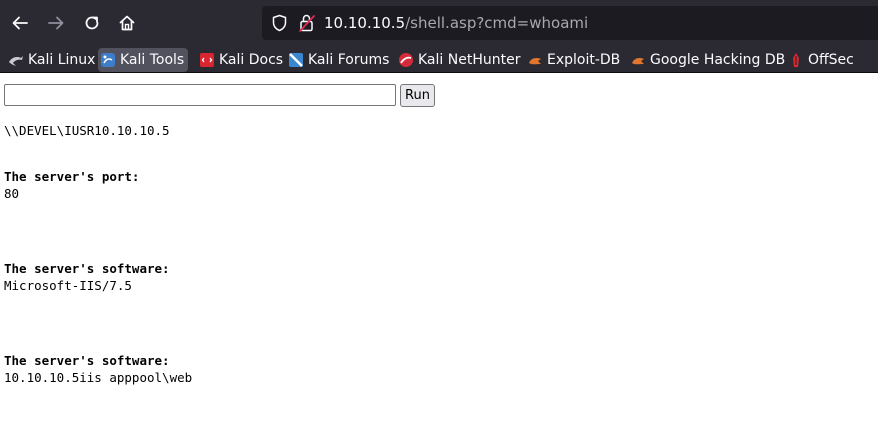 The height and width of the screenshot is (436, 878). I want to click on browser-toolbar: 10.10.10.5/shell.asp?cmd=whoami, so click(439, 23).